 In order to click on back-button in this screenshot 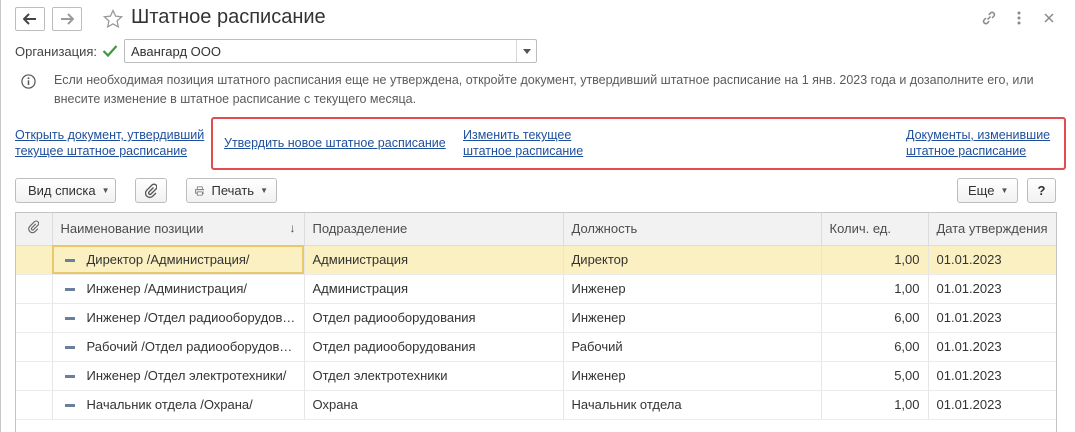, I will do `click(30, 19)`.